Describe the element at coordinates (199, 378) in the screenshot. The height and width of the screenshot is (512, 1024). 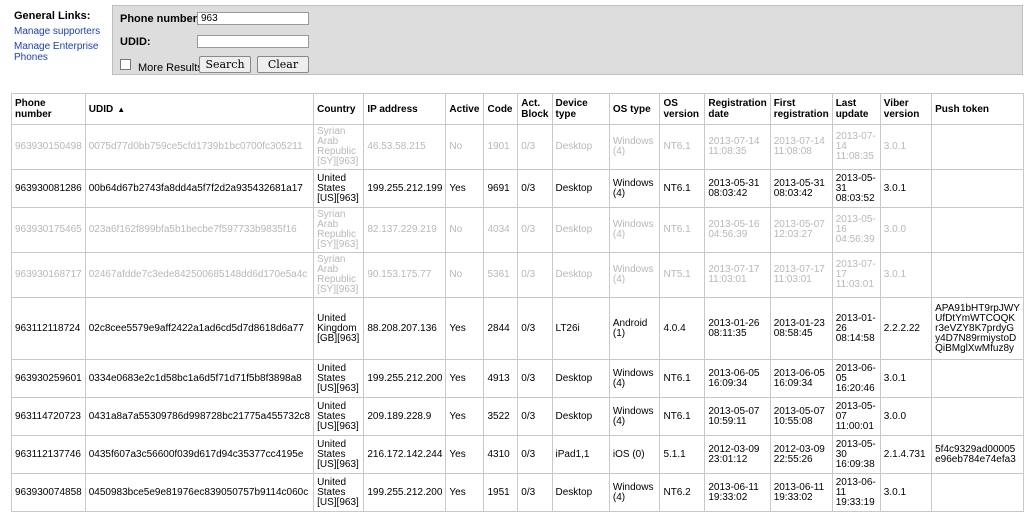
I see `cell-udid: 0334e0683e2c1d58bc1a6d5f71d71f5b8f3898a8` at that location.